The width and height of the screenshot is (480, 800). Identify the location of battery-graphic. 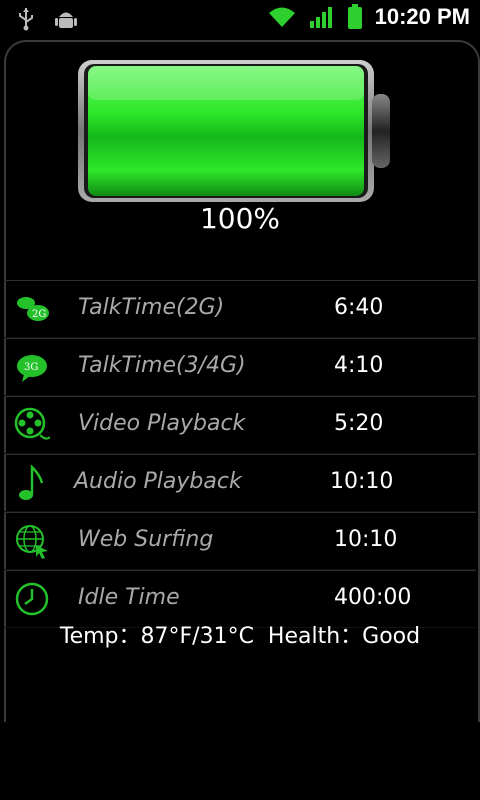
(234, 133).